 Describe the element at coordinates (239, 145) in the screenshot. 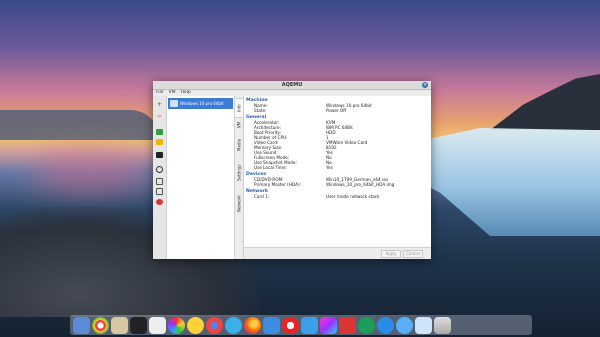

I see `tab-media: Media` at that location.